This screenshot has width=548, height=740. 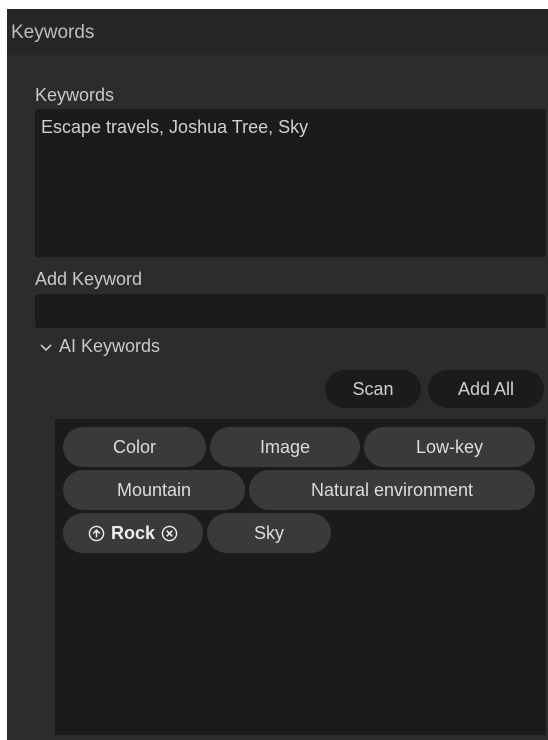 I want to click on ai-keyword-chip-selected: Rock, so click(x=133, y=533).